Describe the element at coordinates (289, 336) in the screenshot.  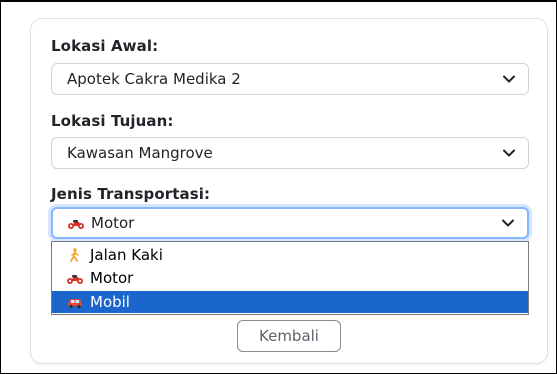
I see `back-button: Kembali` at that location.